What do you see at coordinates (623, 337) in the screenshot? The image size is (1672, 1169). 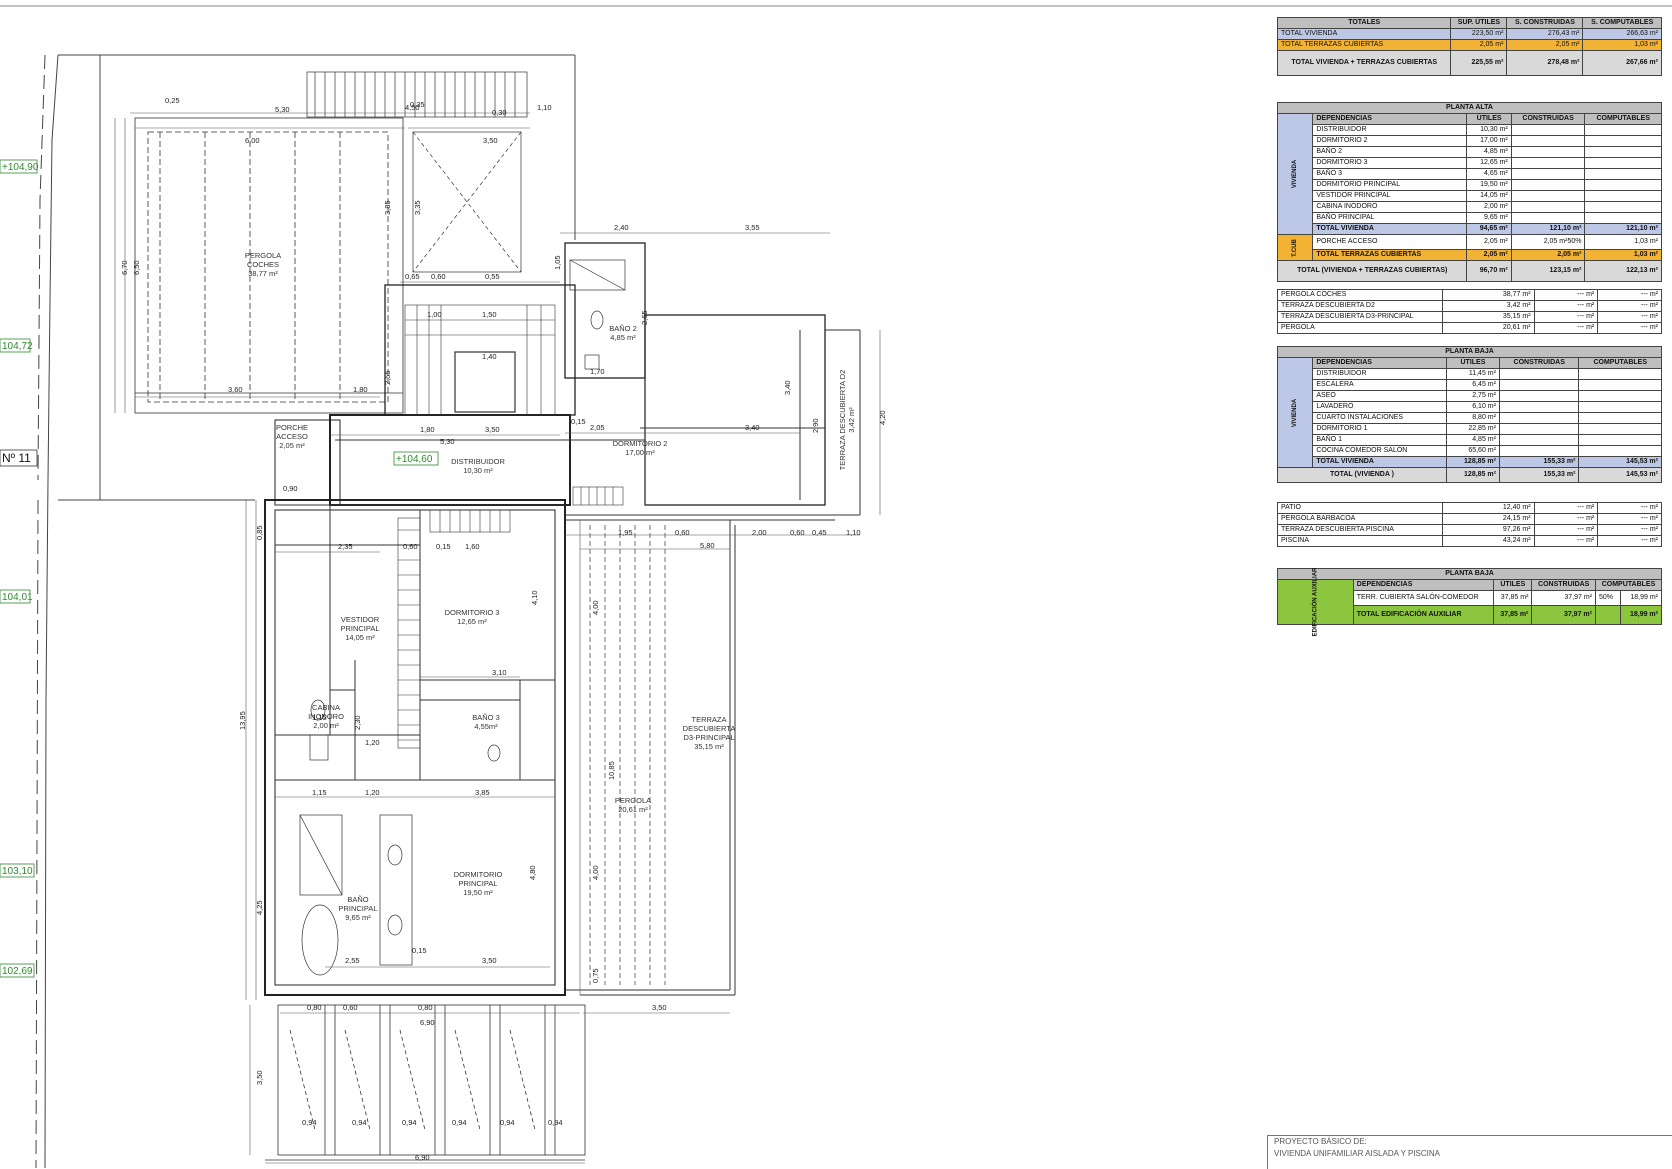 I see `room-area: 4,85 m²` at bounding box center [623, 337].